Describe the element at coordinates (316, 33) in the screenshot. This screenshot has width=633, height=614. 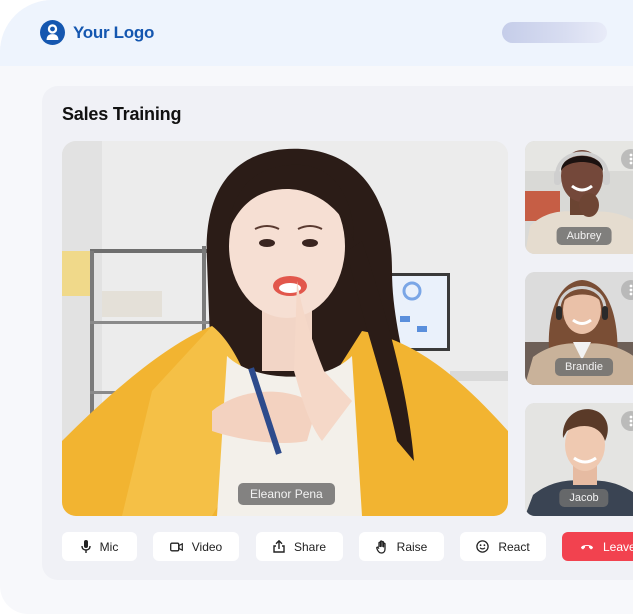
I see `top-header: Your Logo` at that location.